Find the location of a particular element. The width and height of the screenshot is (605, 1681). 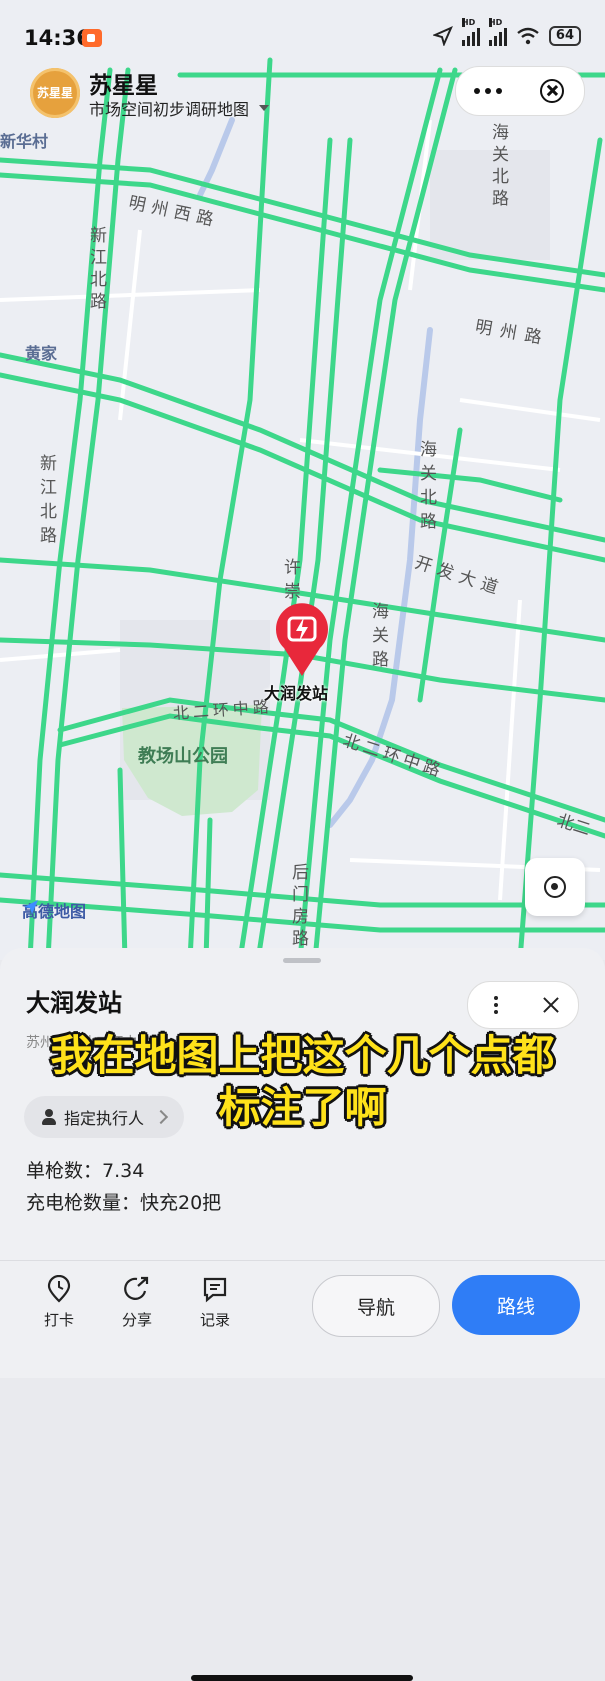

share-button: 分享 is located at coordinates (137, 1302).